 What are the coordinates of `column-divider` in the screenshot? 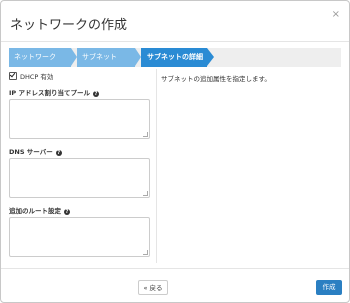 It's located at (156, 166).